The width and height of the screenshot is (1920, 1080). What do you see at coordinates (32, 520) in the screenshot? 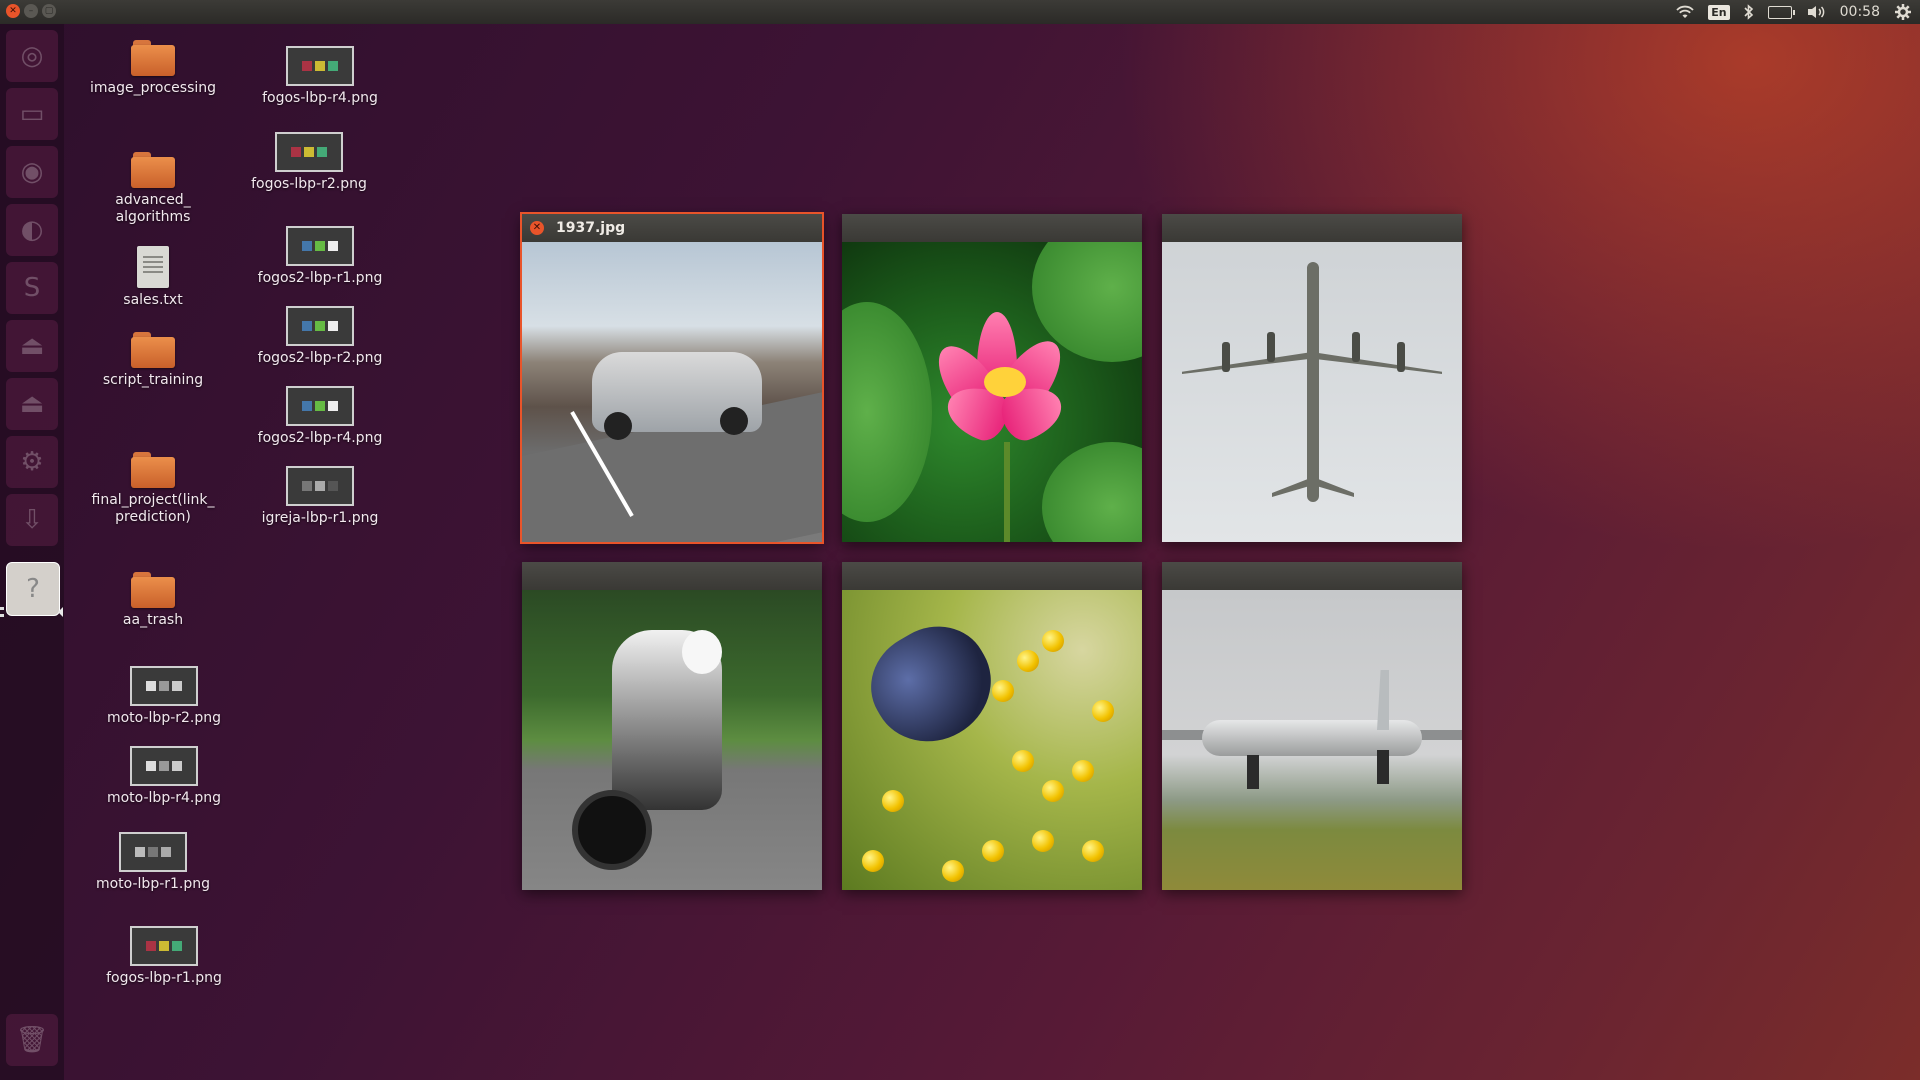
I see `download-icon: ⇩` at bounding box center [32, 520].